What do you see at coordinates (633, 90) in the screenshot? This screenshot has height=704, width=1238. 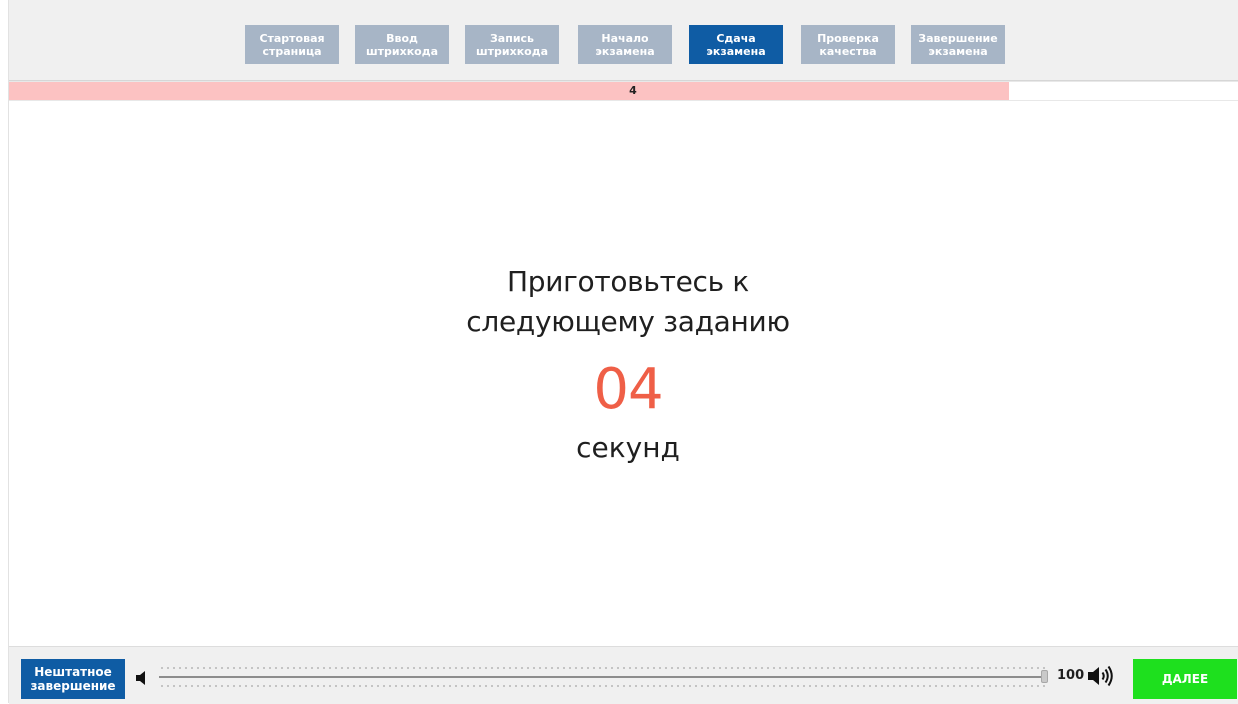 I see `task-number-label: 4` at bounding box center [633, 90].